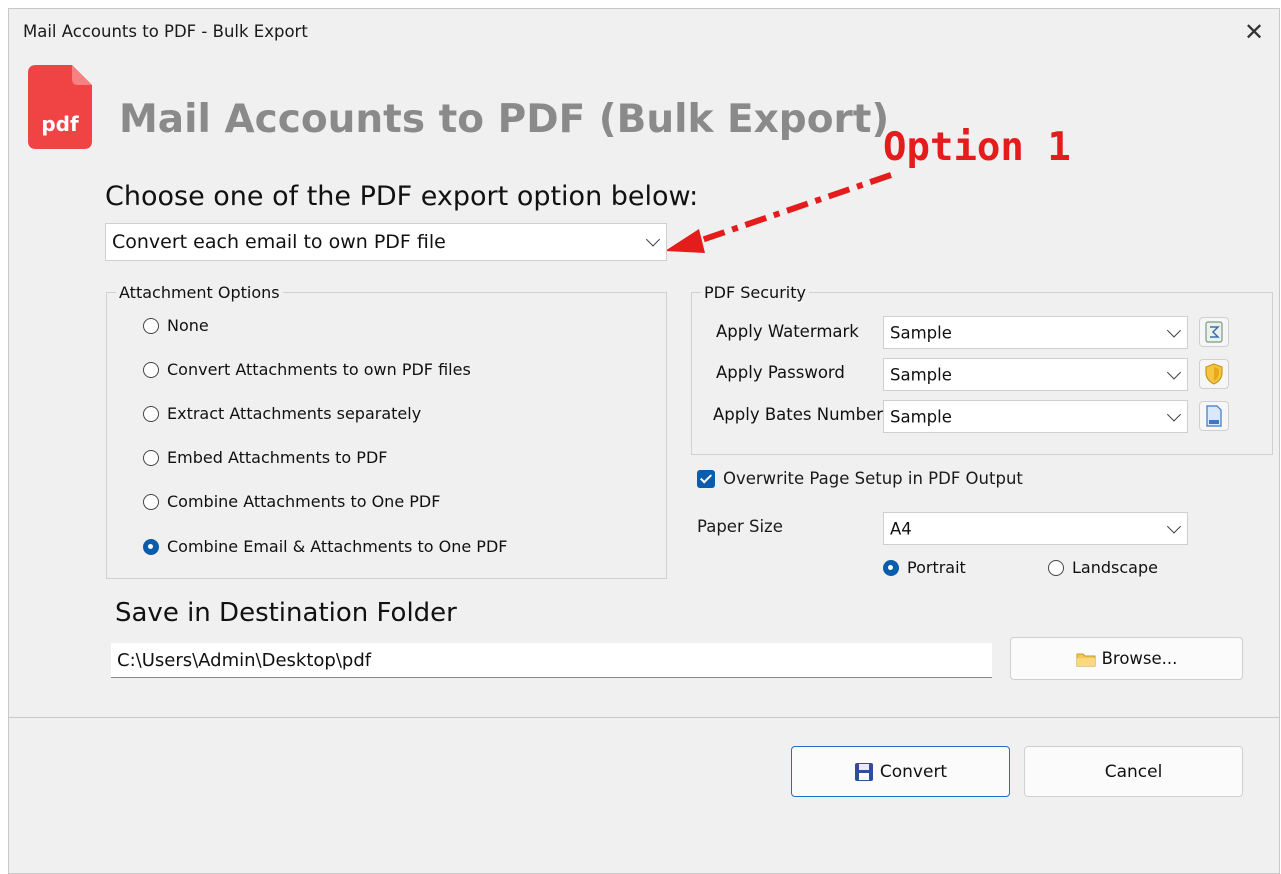  What do you see at coordinates (319, 369) in the screenshot?
I see `radio-label: Convert Attachments to own PDF files` at bounding box center [319, 369].